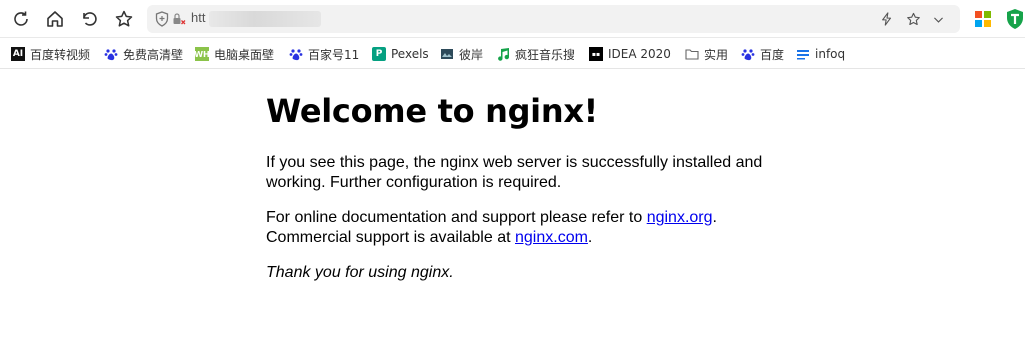 This screenshot has height=354, width=1025. Describe the element at coordinates (536, 273) in the screenshot. I see `thanks-paragraph: Thank you for using nginx.` at that location.